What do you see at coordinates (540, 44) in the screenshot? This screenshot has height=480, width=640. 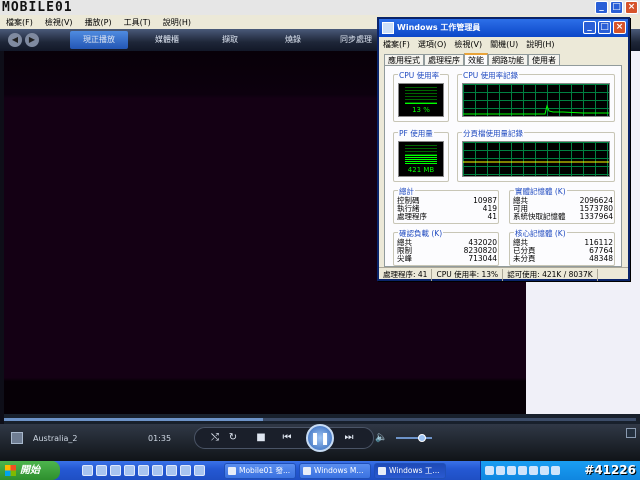 I see `tm-menu-help: 說明(H)` at bounding box center [540, 44].